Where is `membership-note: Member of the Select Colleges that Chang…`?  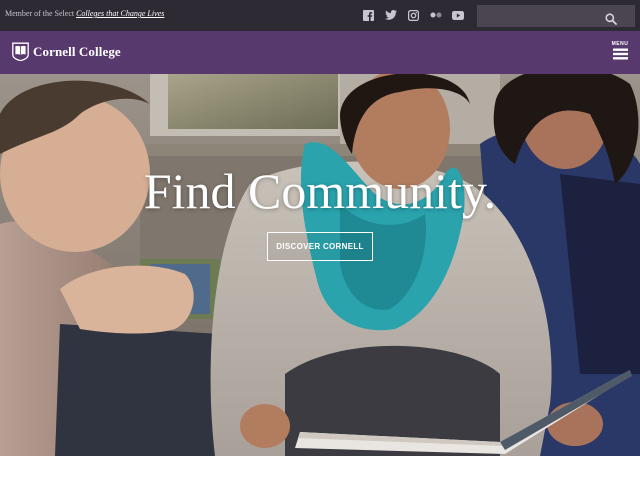
membership-note: Member of the Select Colleges that Chang… is located at coordinates (84, 13).